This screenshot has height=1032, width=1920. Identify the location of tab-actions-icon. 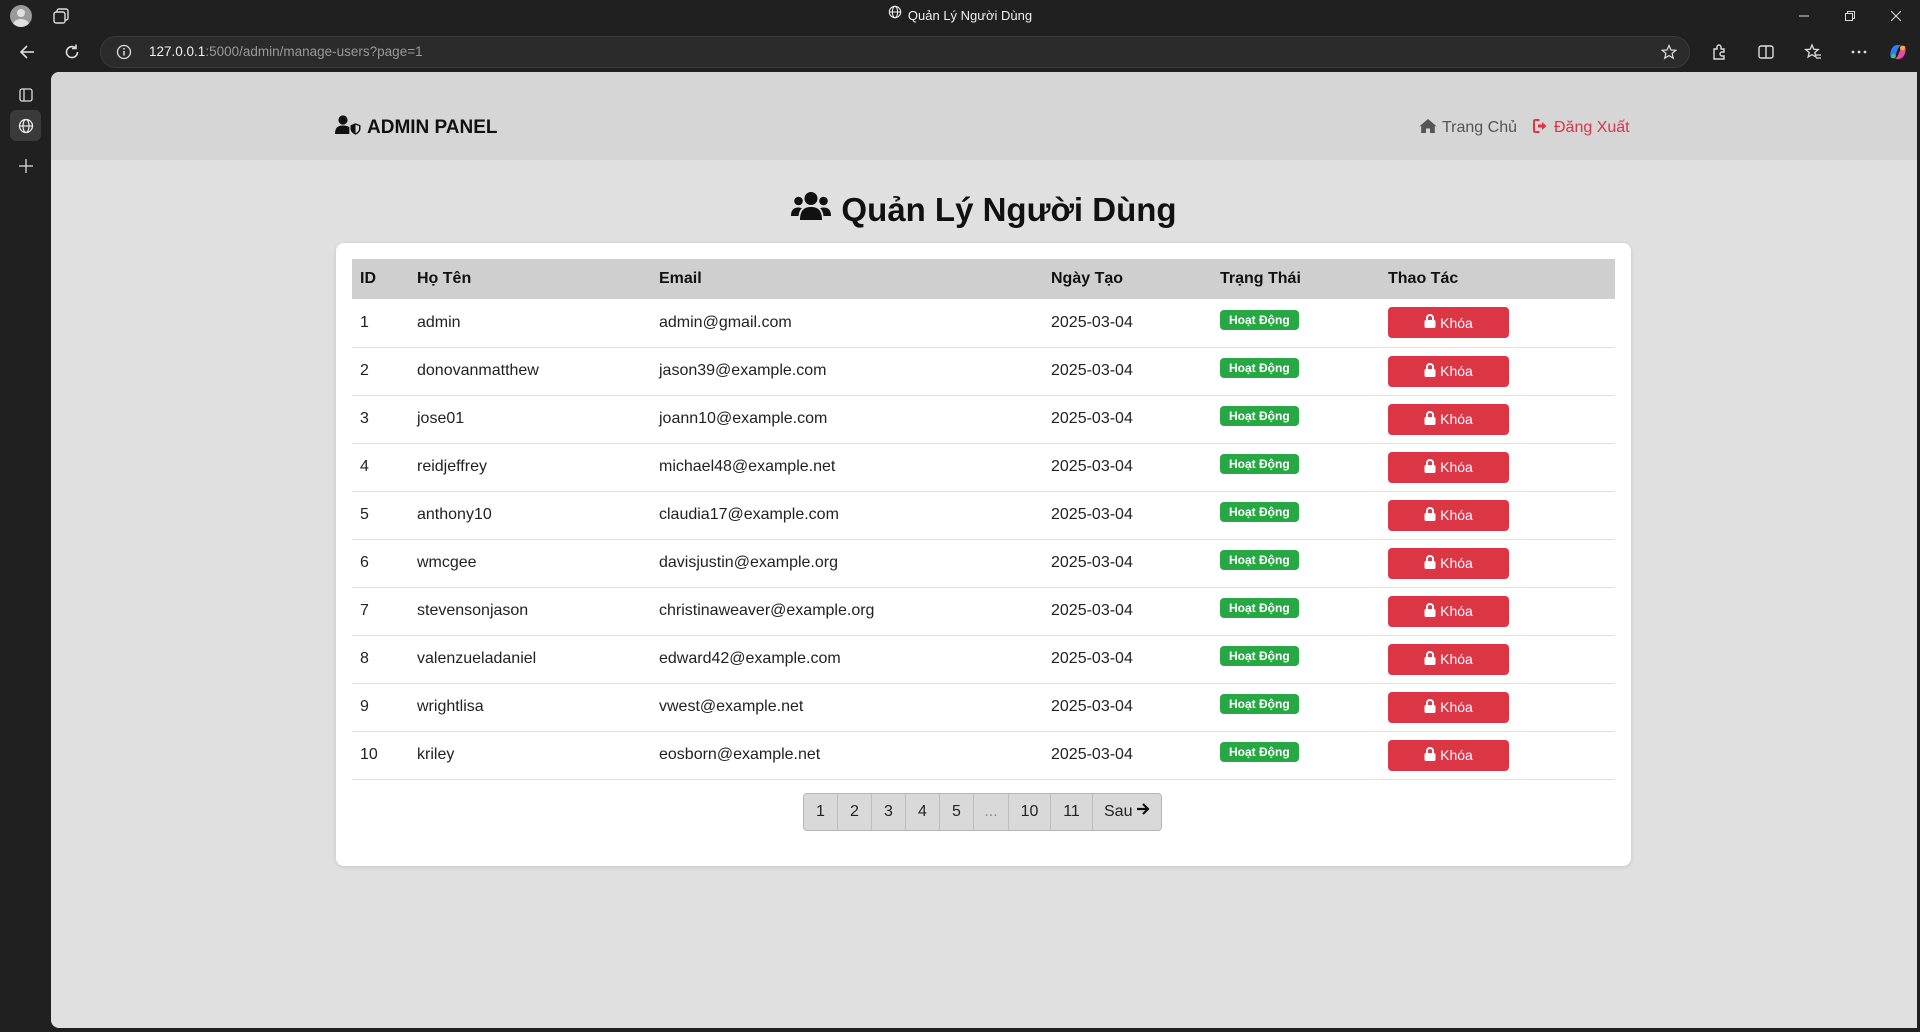
(25, 94).